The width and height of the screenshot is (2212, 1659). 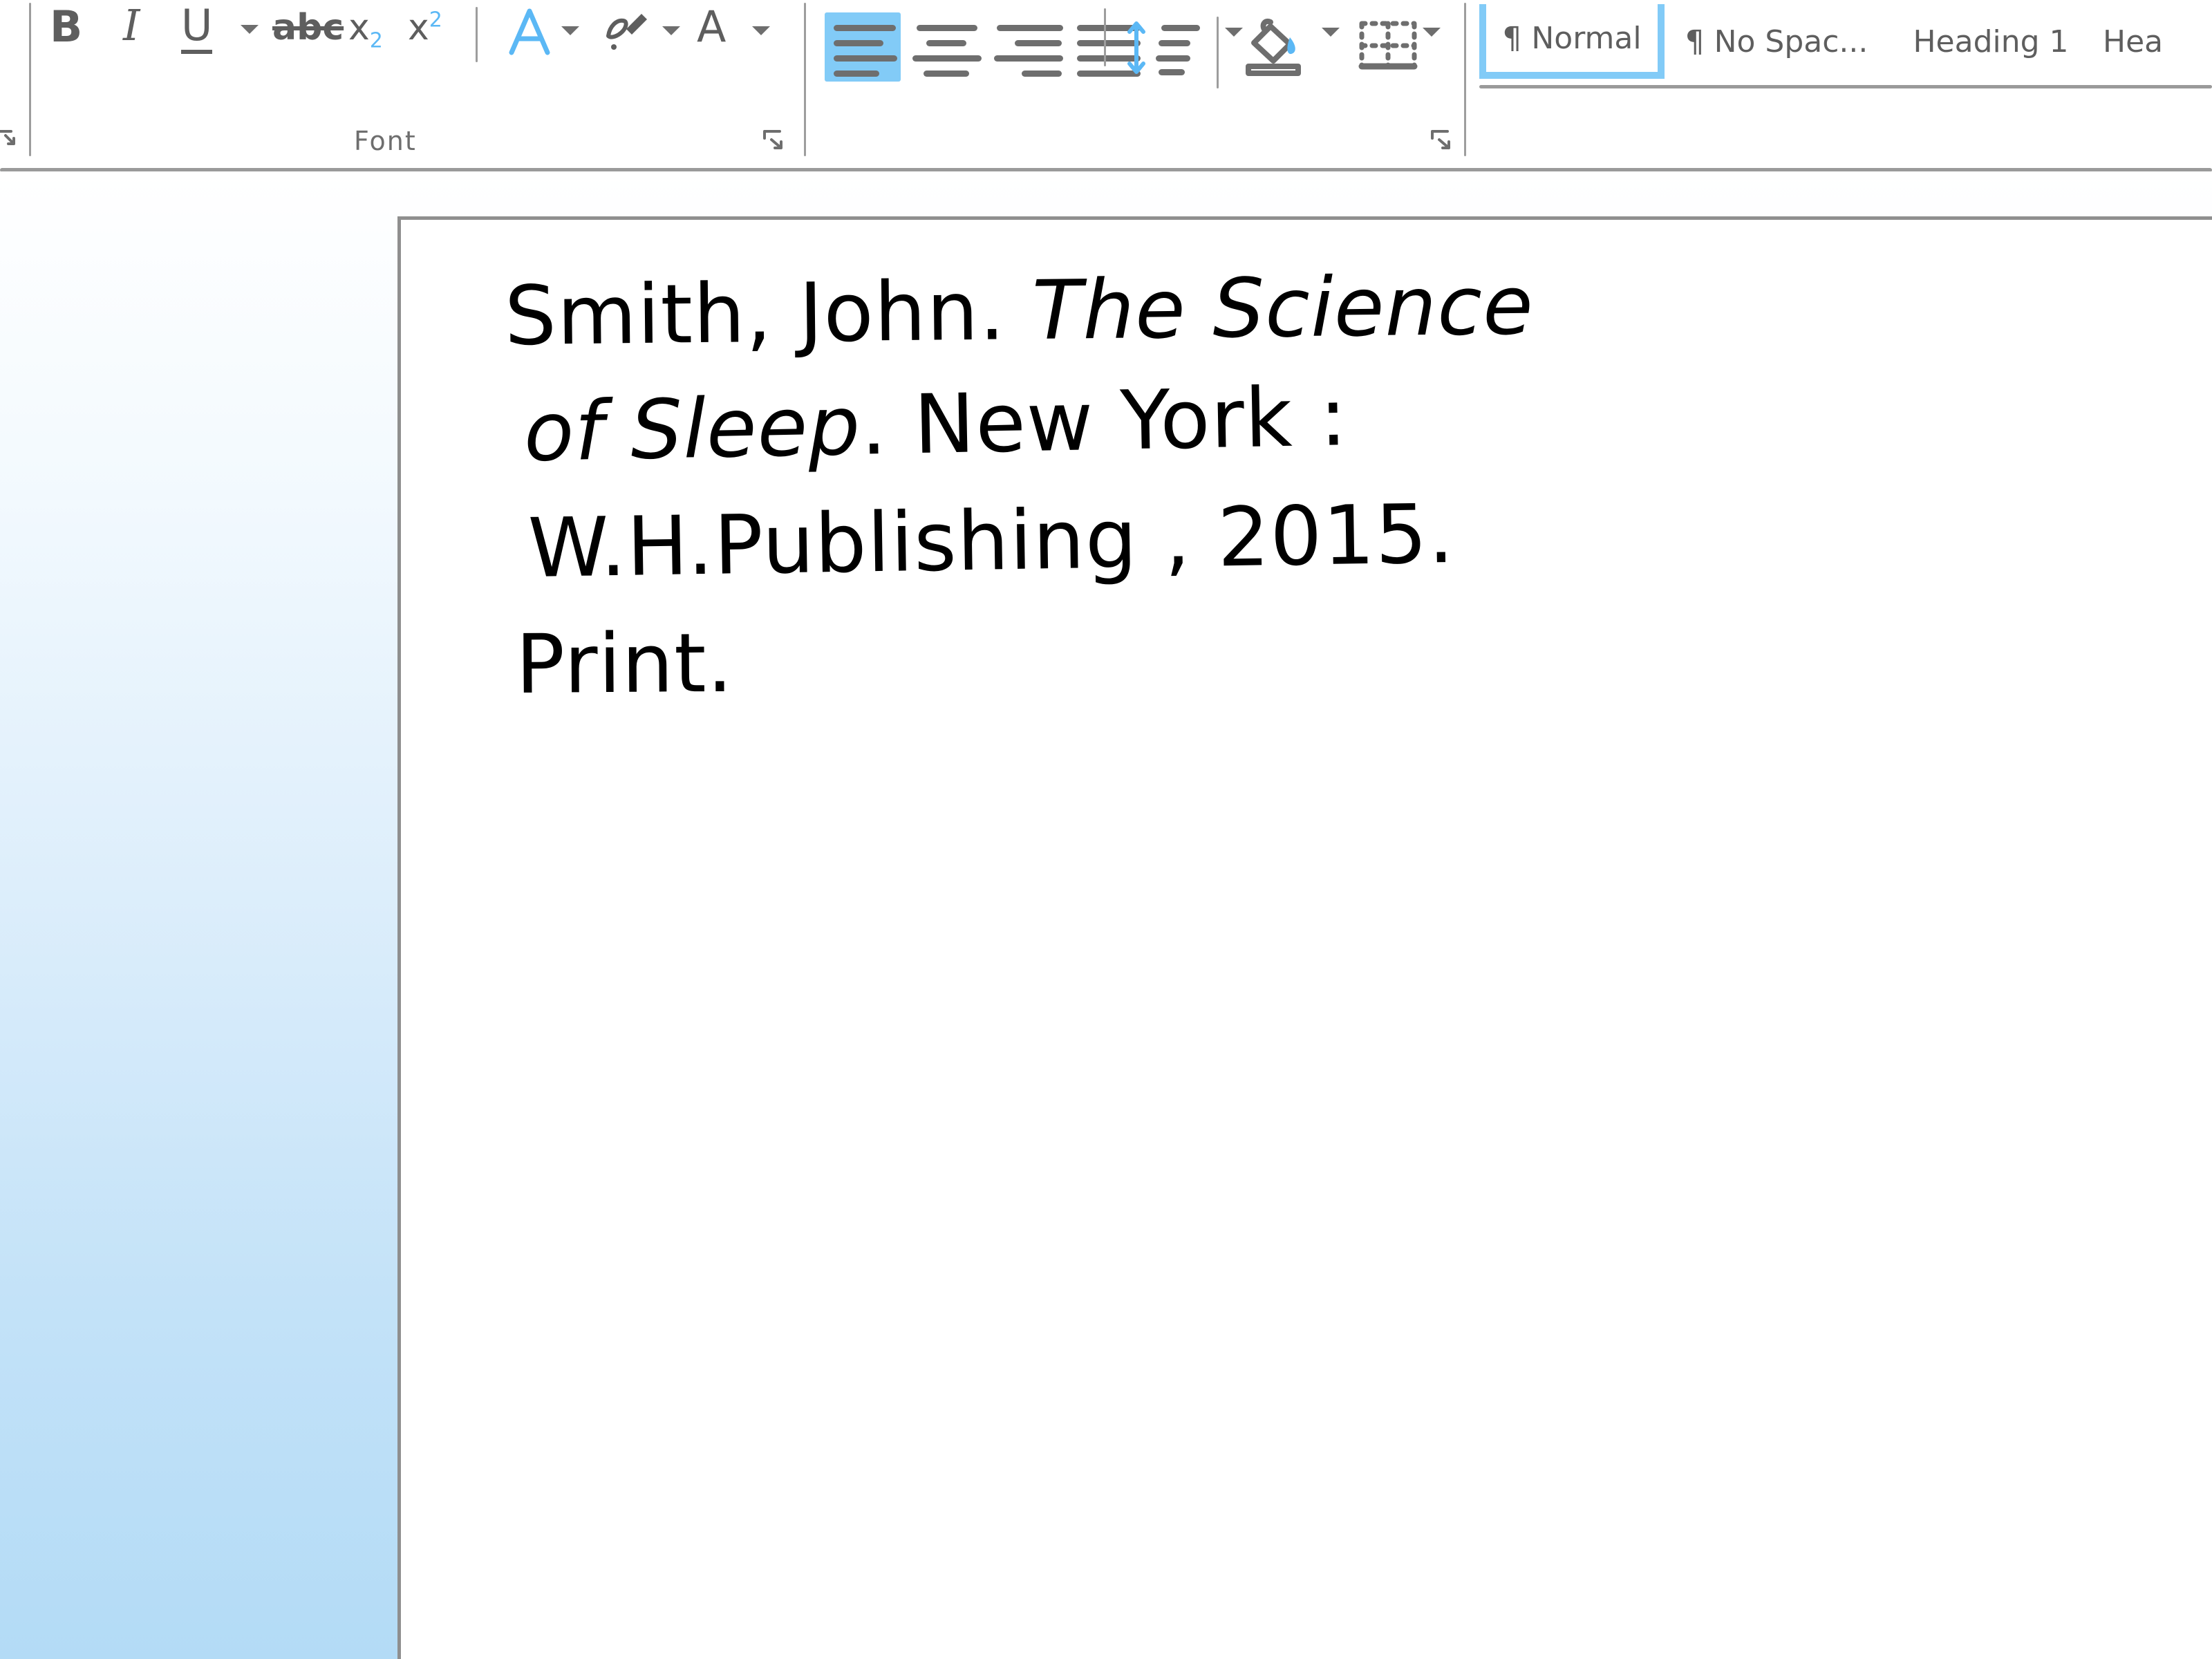 What do you see at coordinates (477, 34) in the screenshot?
I see `font-group-inner-separator` at bounding box center [477, 34].